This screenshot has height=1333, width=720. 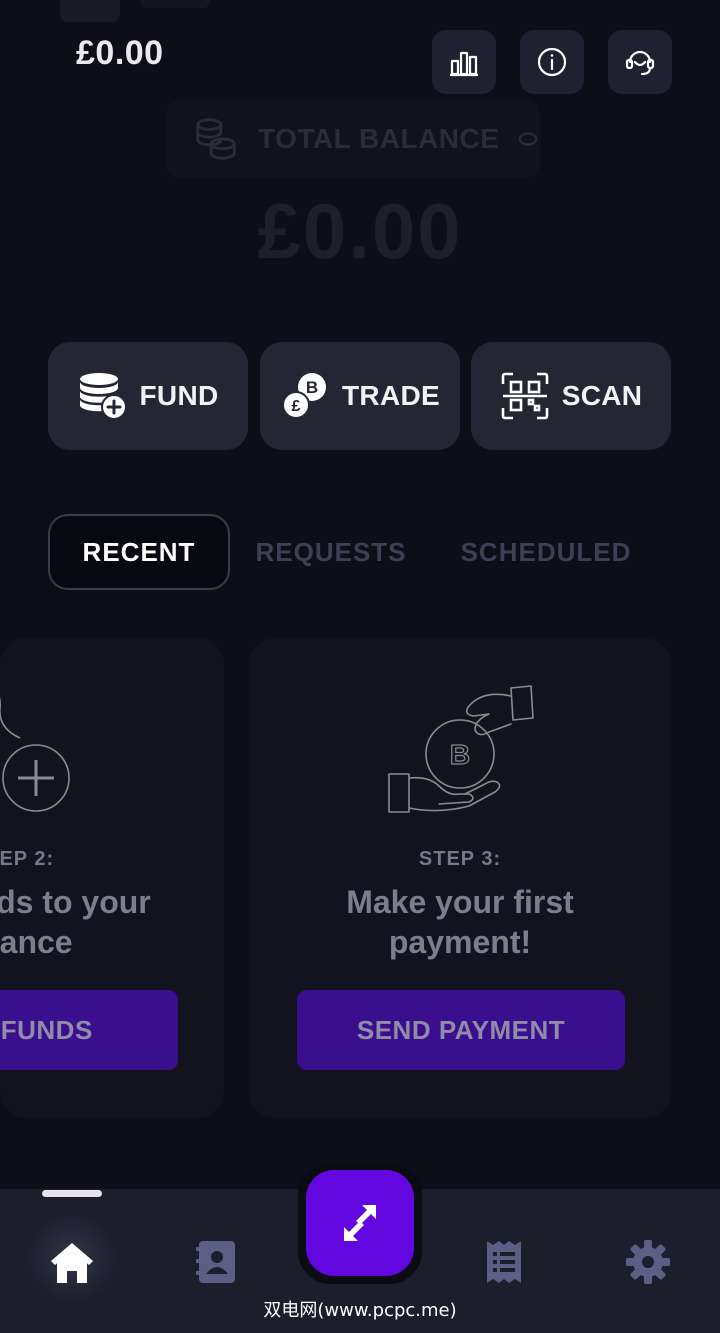 I want to click on total-balance-header: TOTAL BALANCE, so click(x=353, y=139).